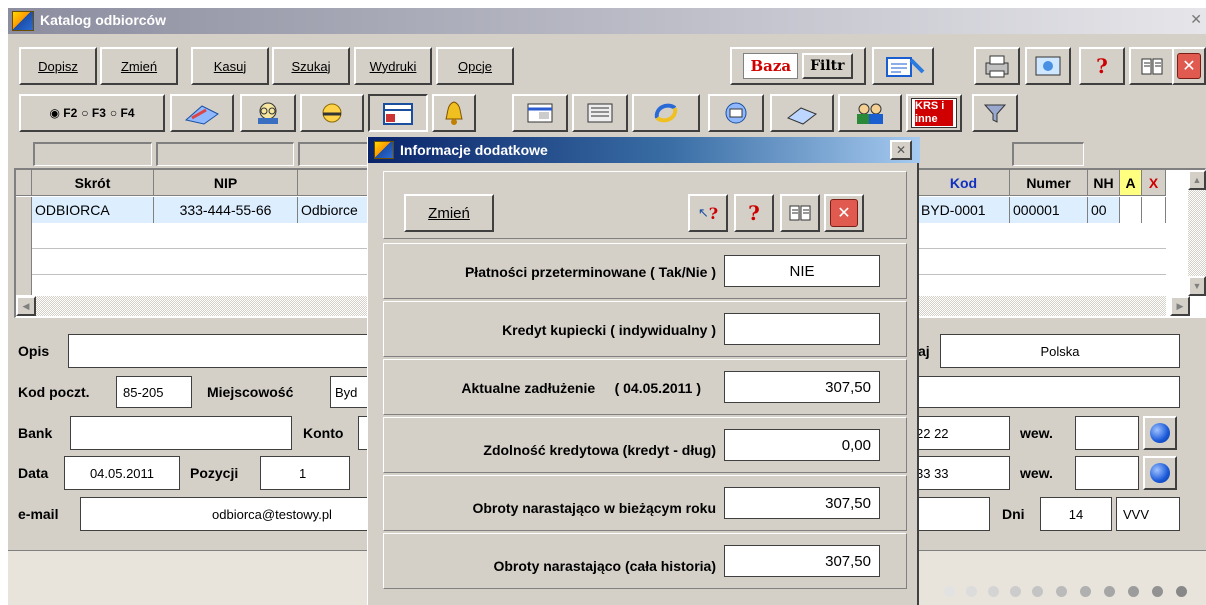 The height and width of the screenshot is (605, 1206). What do you see at coordinates (1048, 66) in the screenshot?
I see `preview-button` at bounding box center [1048, 66].